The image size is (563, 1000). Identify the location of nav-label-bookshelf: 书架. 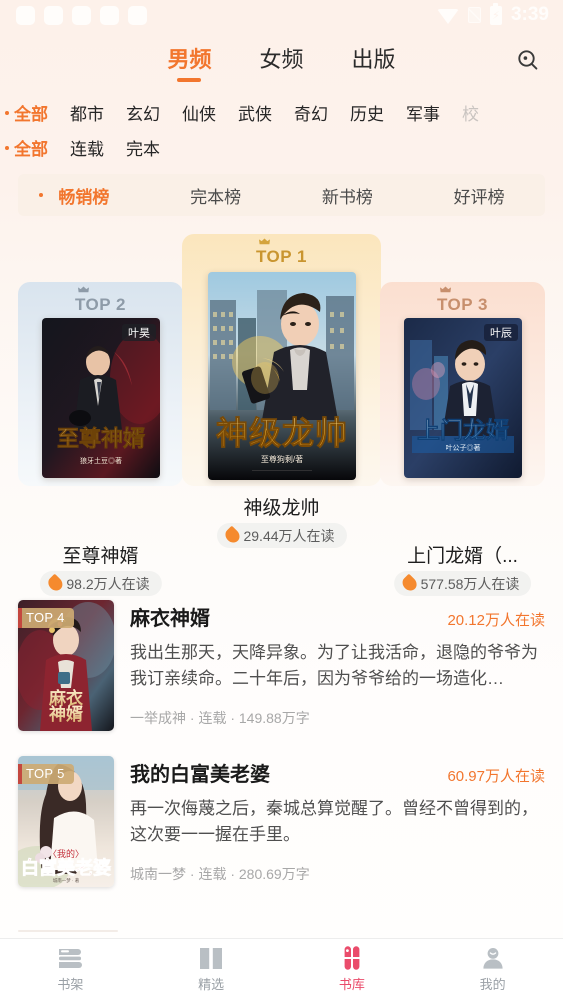
(70, 984).